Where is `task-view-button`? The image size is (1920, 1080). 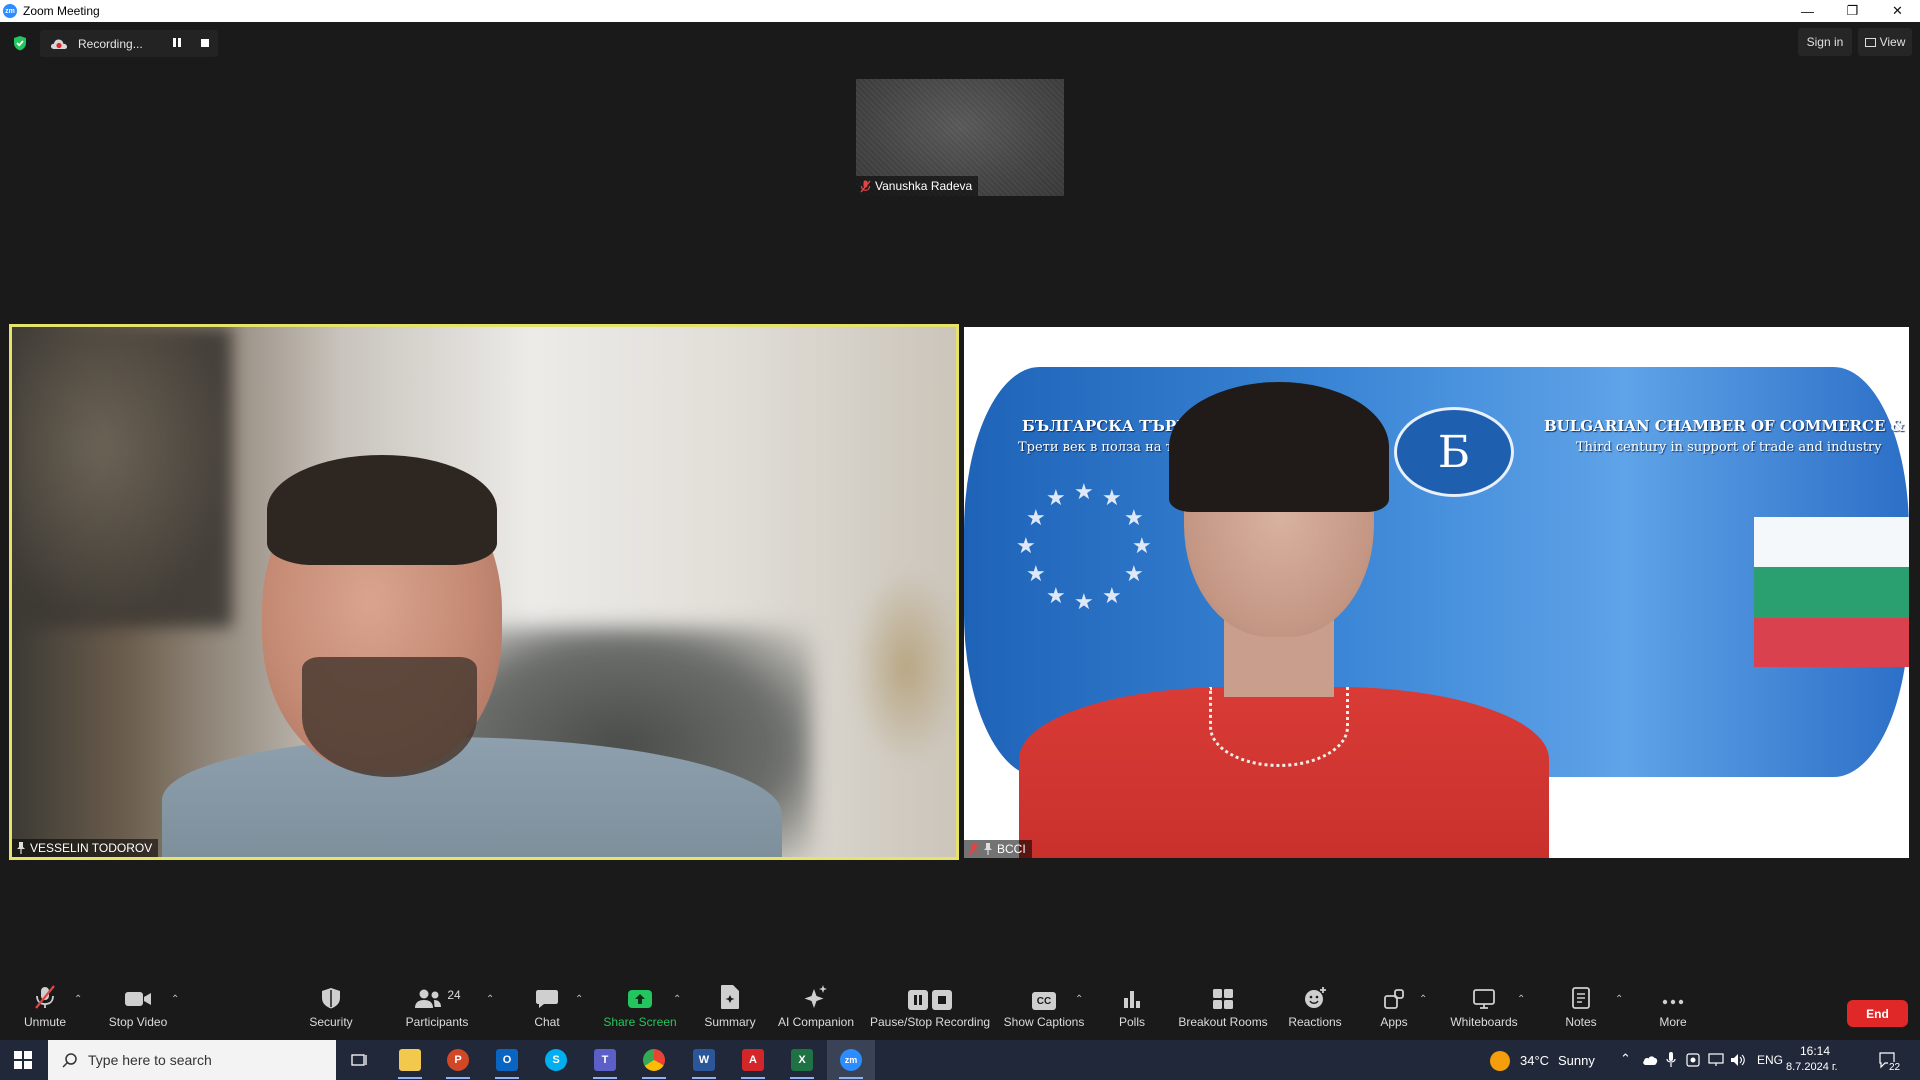
task-view-button is located at coordinates (360, 1060).